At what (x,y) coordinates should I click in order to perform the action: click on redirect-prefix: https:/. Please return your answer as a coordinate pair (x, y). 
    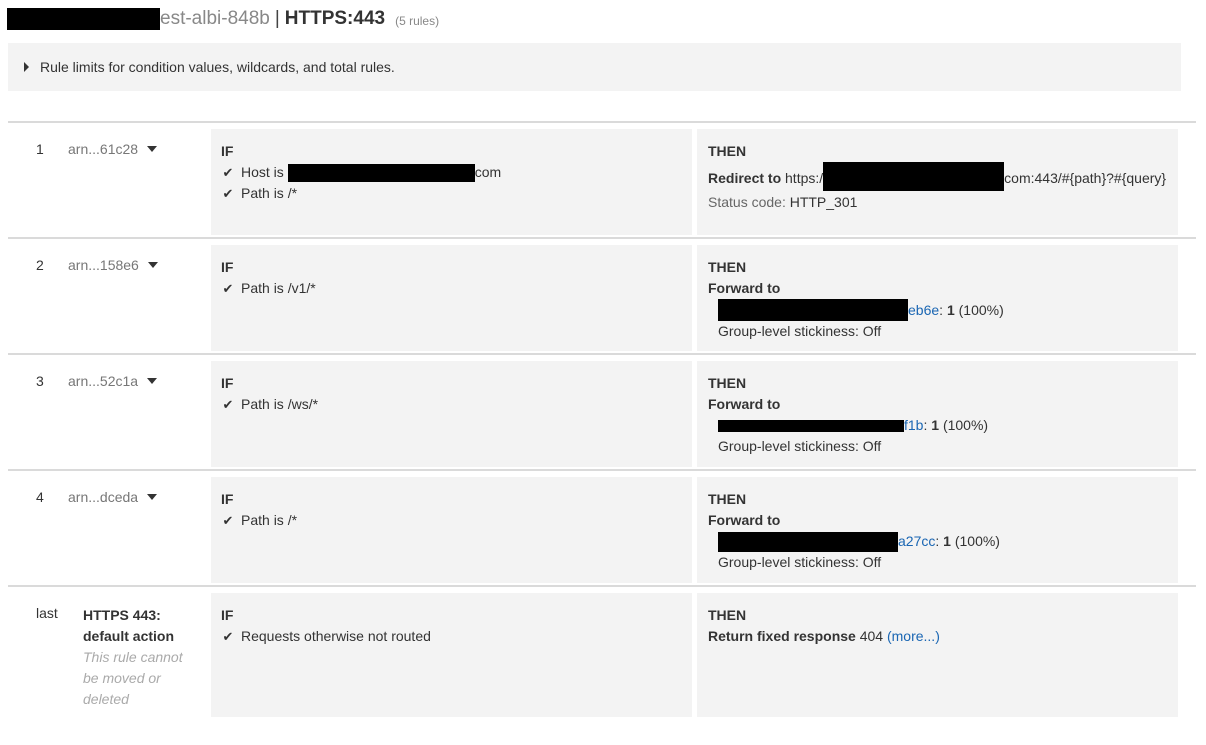
    Looking at the image, I should click on (804, 178).